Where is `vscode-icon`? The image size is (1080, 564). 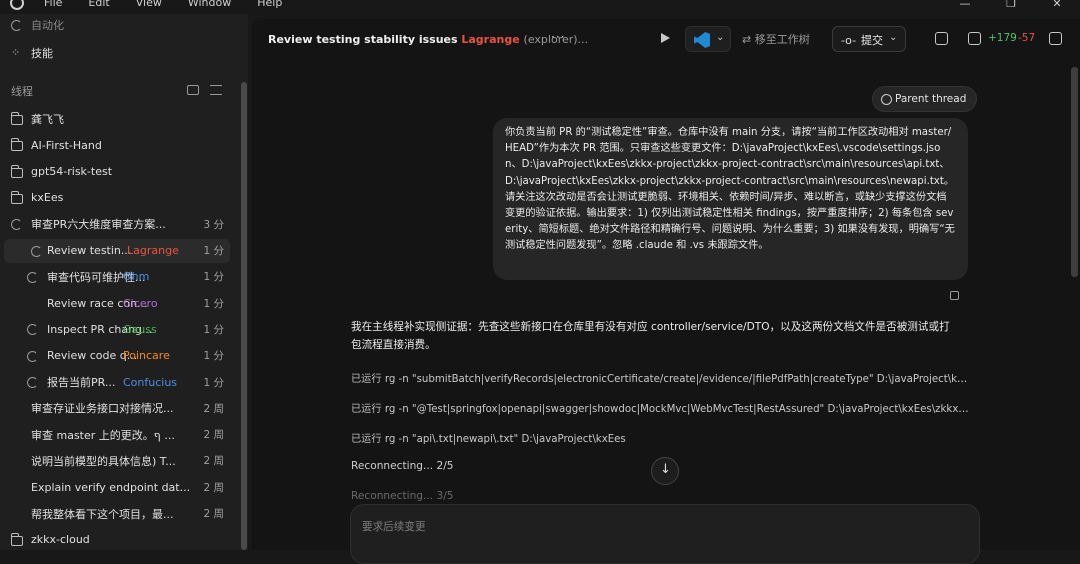 vscode-icon is located at coordinates (702, 40).